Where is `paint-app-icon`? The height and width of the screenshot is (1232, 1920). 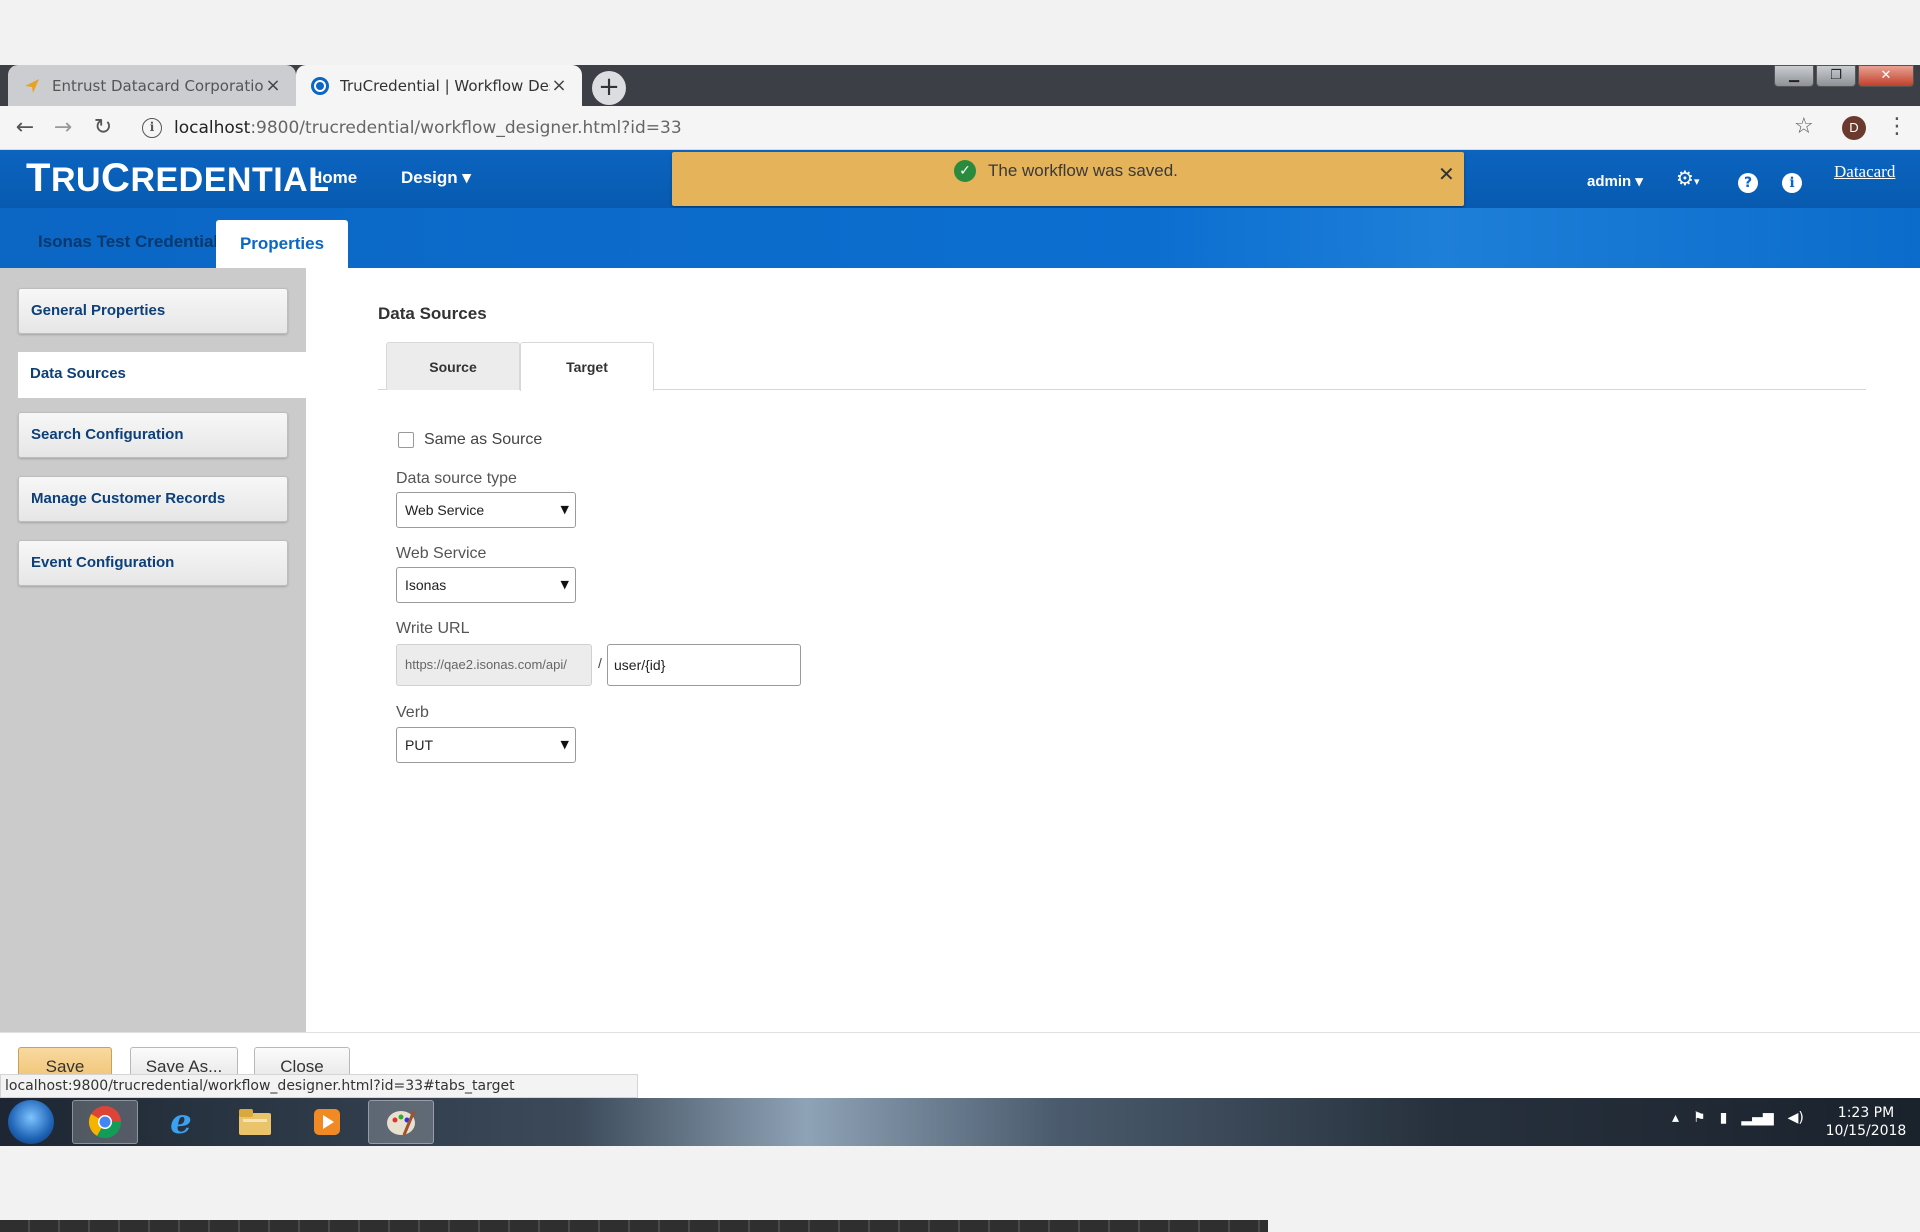 paint-app-icon is located at coordinates (401, 1122).